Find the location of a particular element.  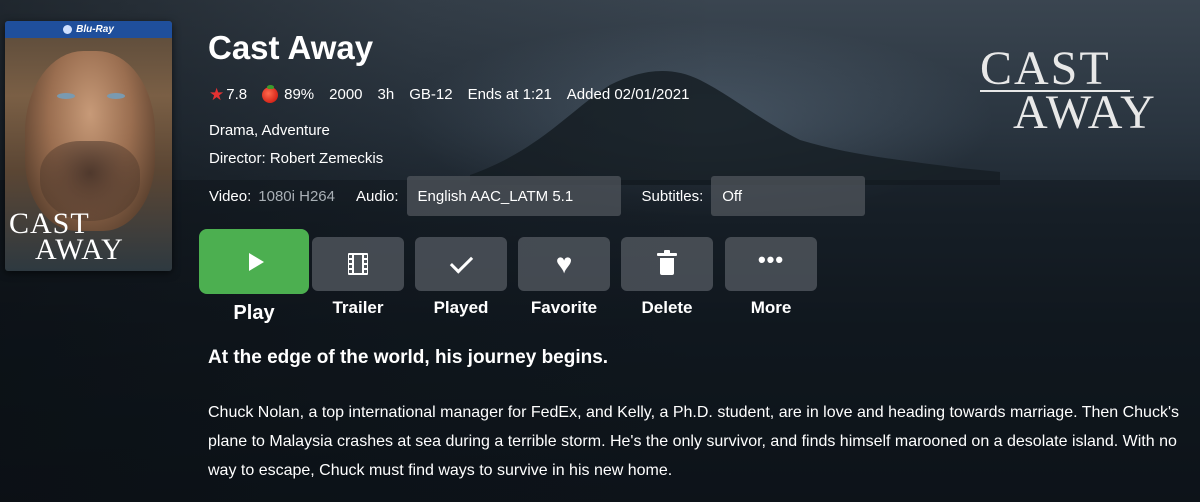

video-value: 1080i H264 is located at coordinates (296, 196).